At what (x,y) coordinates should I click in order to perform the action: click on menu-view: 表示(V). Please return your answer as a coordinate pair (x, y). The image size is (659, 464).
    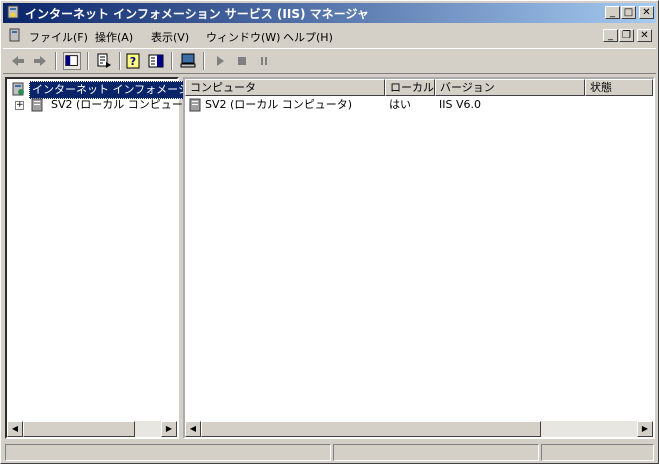
    Looking at the image, I should click on (170, 37).